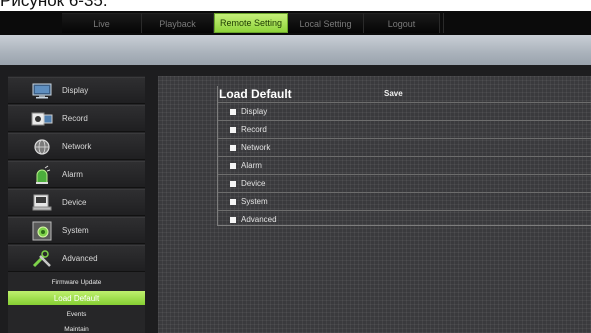 The width and height of the screenshot is (591, 333). What do you see at coordinates (42, 119) in the screenshot?
I see `camera-icon` at bounding box center [42, 119].